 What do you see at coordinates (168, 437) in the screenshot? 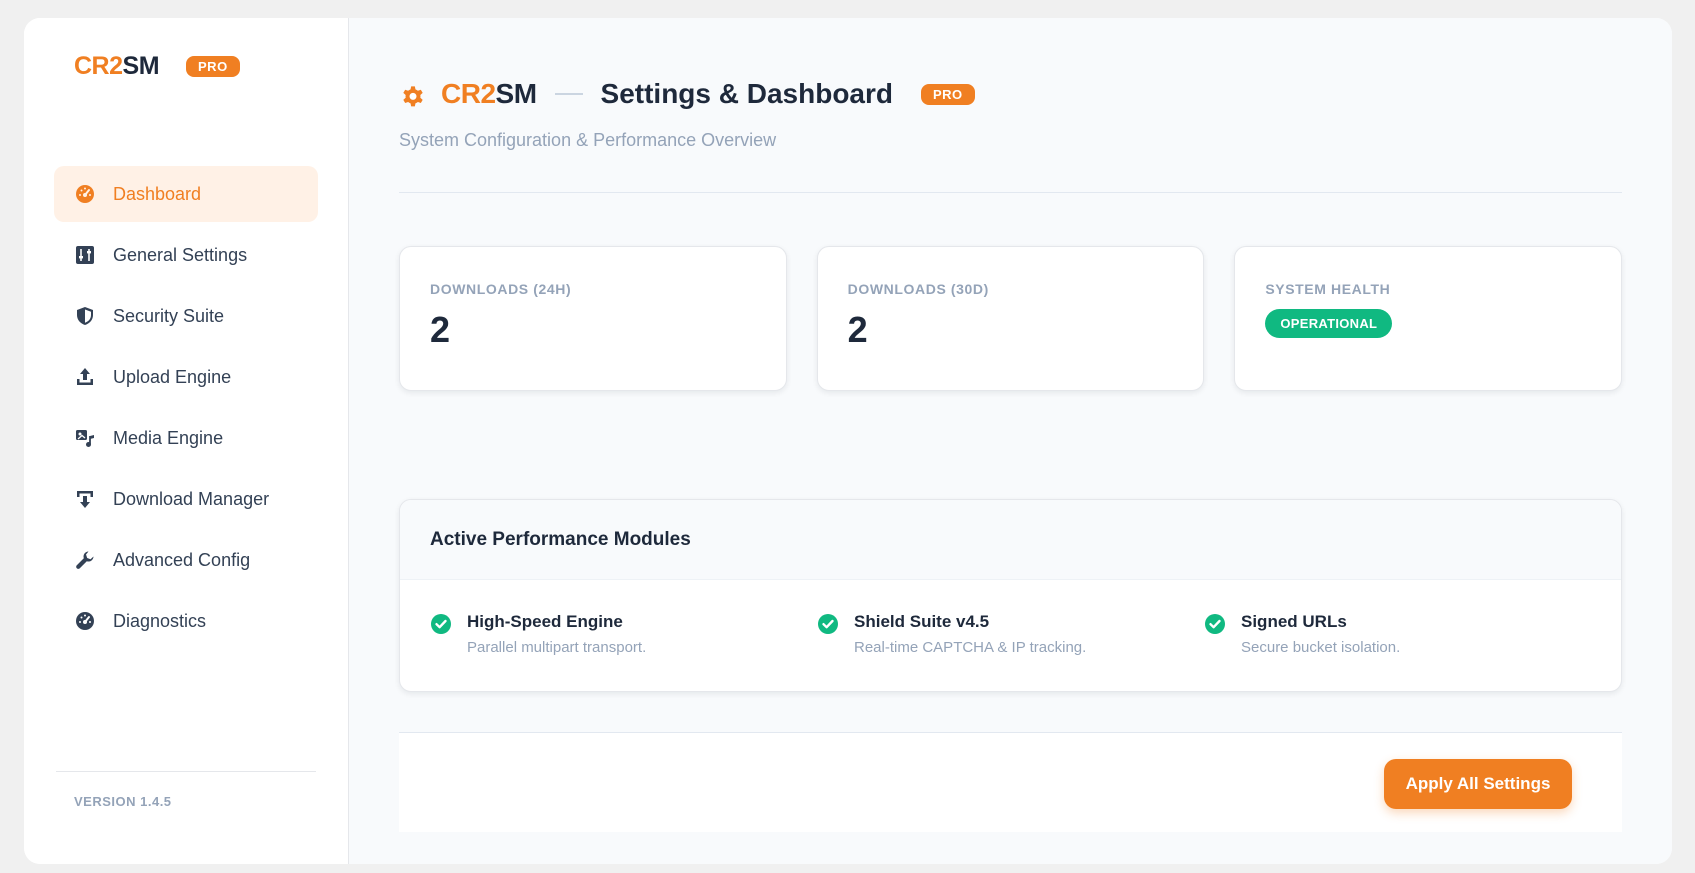
I see `sidebar-item-label: Media Engine` at bounding box center [168, 437].